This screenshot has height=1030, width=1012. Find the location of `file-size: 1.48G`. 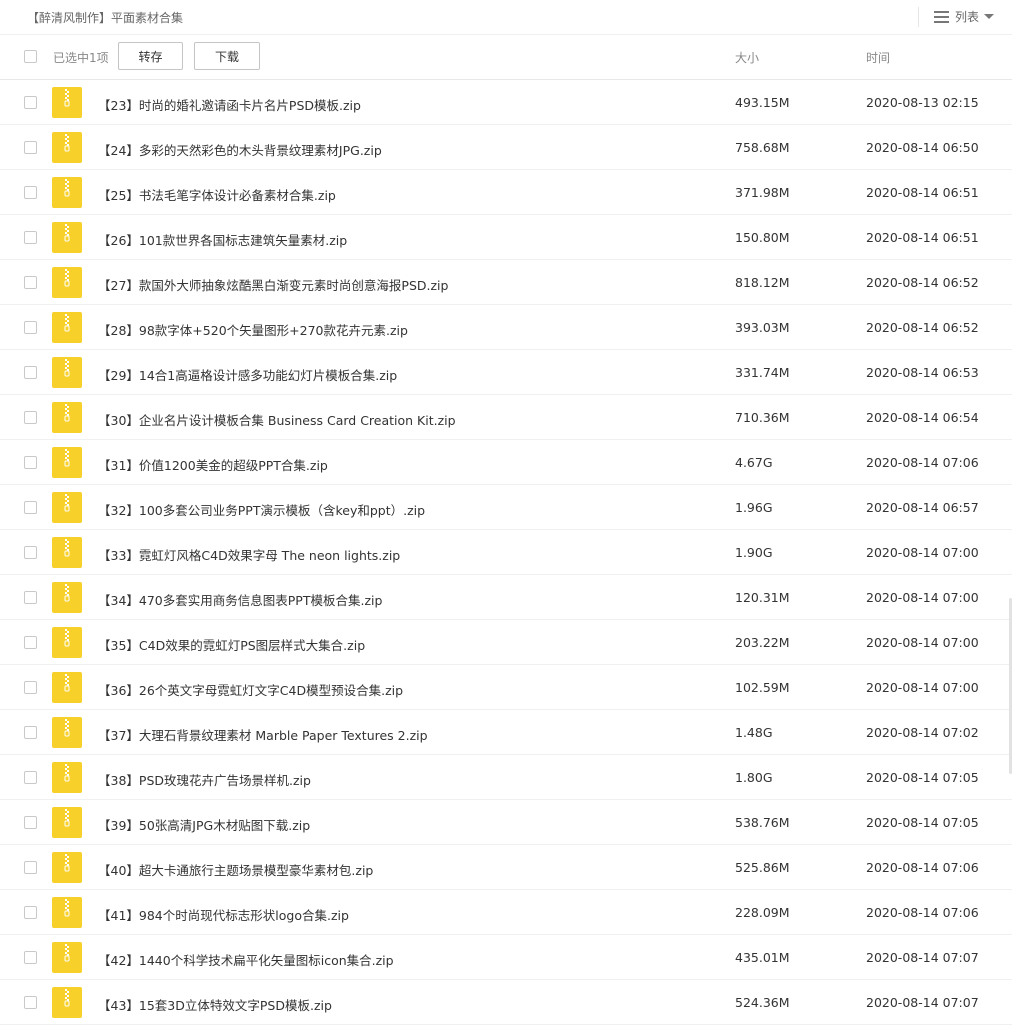

file-size: 1.48G is located at coordinates (754, 732).